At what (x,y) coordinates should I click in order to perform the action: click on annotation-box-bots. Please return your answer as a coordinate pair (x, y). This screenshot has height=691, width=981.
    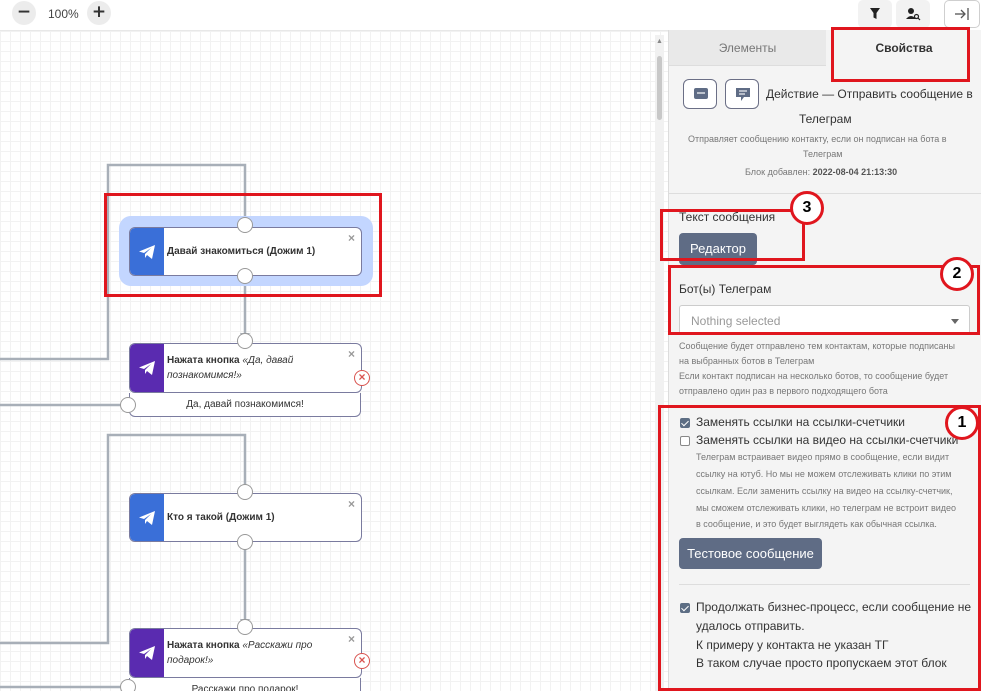
    Looking at the image, I should click on (824, 300).